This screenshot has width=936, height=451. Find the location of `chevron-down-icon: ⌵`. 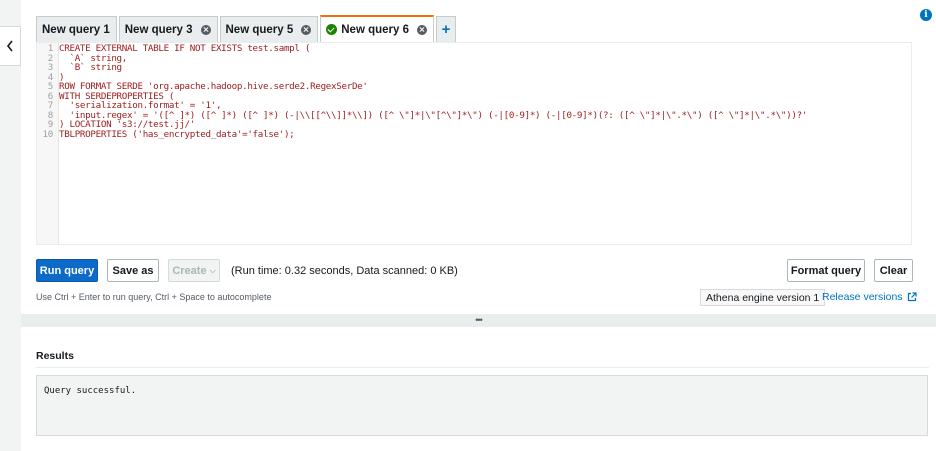

chevron-down-icon: ⌵ is located at coordinates (212, 270).